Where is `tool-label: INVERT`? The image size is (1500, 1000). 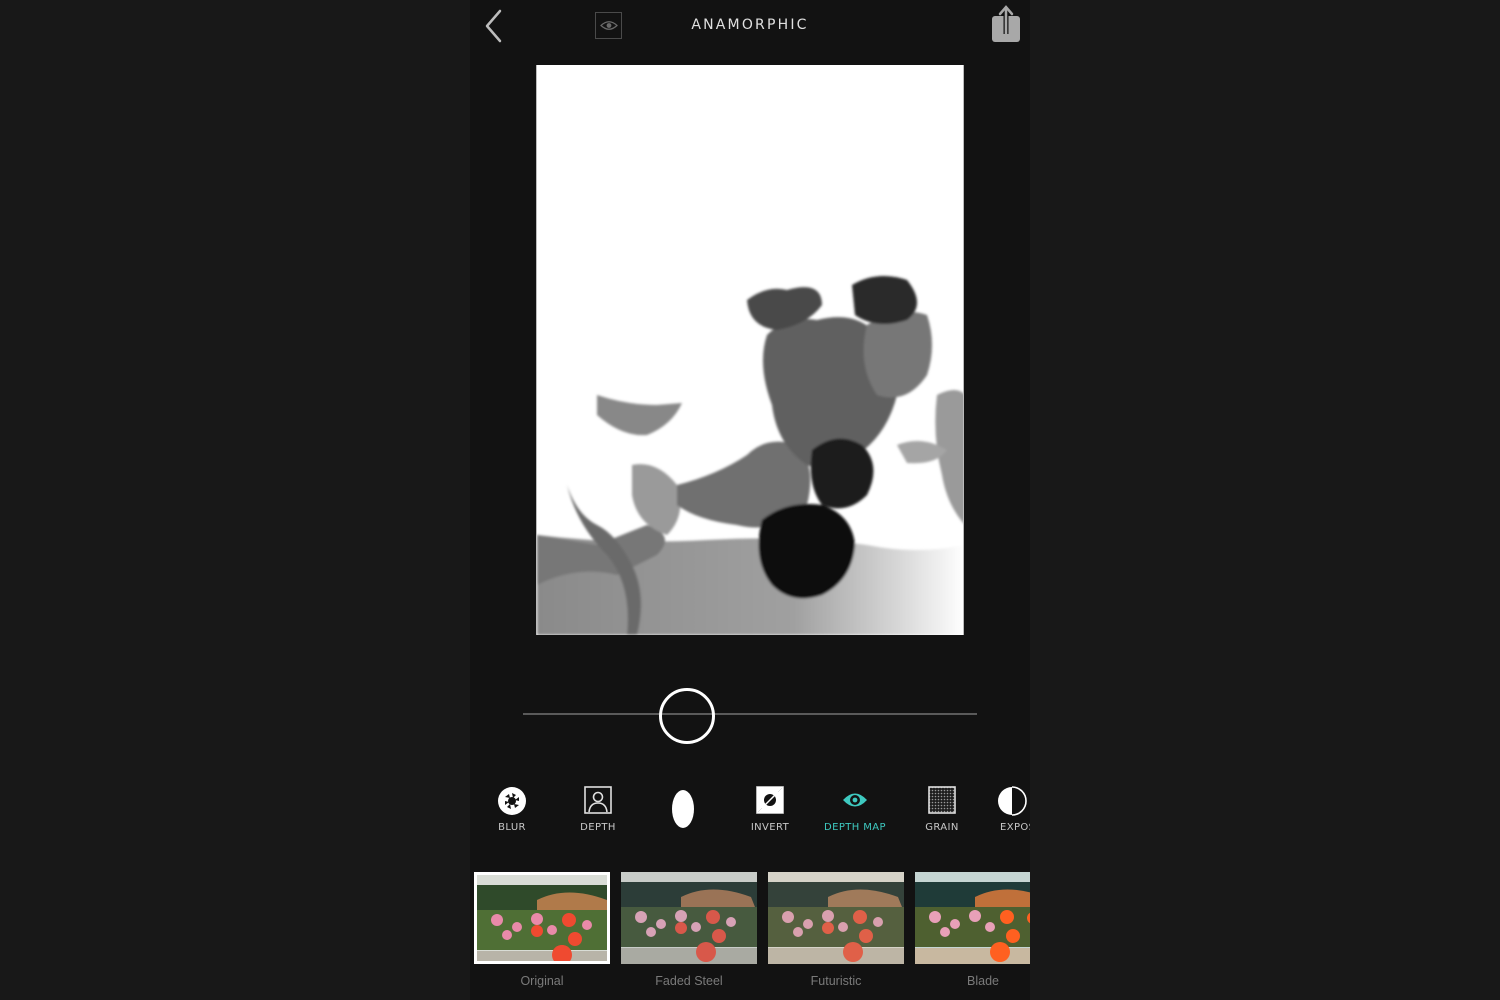 tool-label: INVERT is located at coordinates (770, 827).